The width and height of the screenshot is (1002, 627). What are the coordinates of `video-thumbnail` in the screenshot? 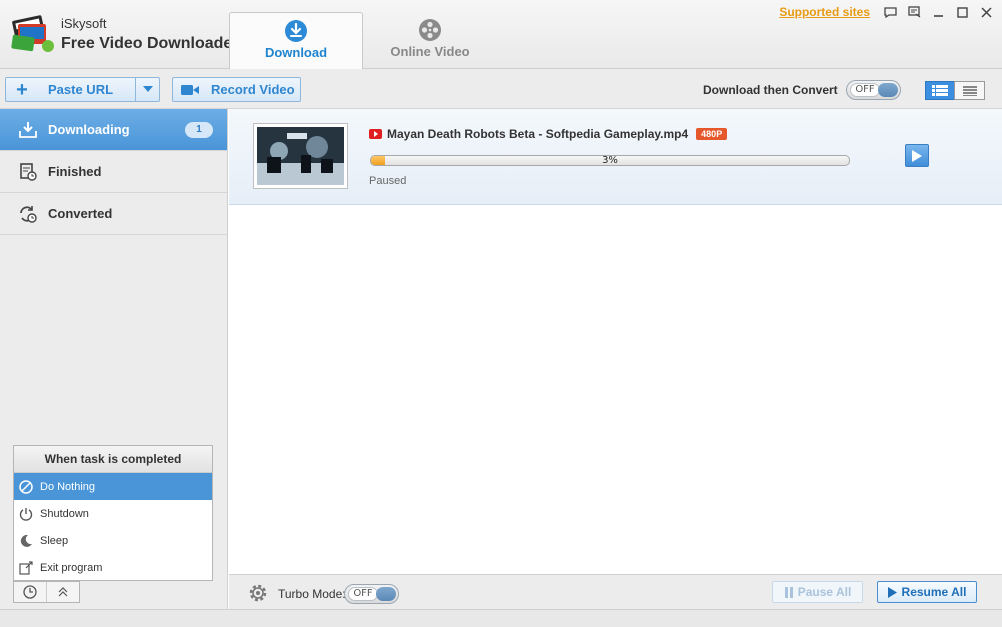 It's located at (300, 156).